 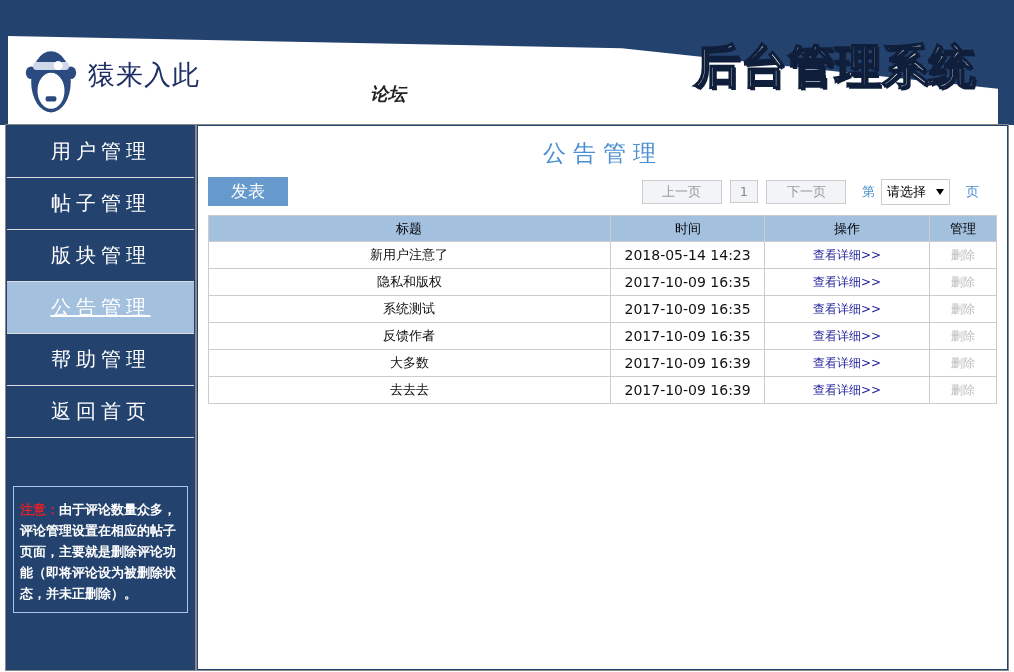 I want to click on page-suffix-label: 页, so click(x=972, y=191).